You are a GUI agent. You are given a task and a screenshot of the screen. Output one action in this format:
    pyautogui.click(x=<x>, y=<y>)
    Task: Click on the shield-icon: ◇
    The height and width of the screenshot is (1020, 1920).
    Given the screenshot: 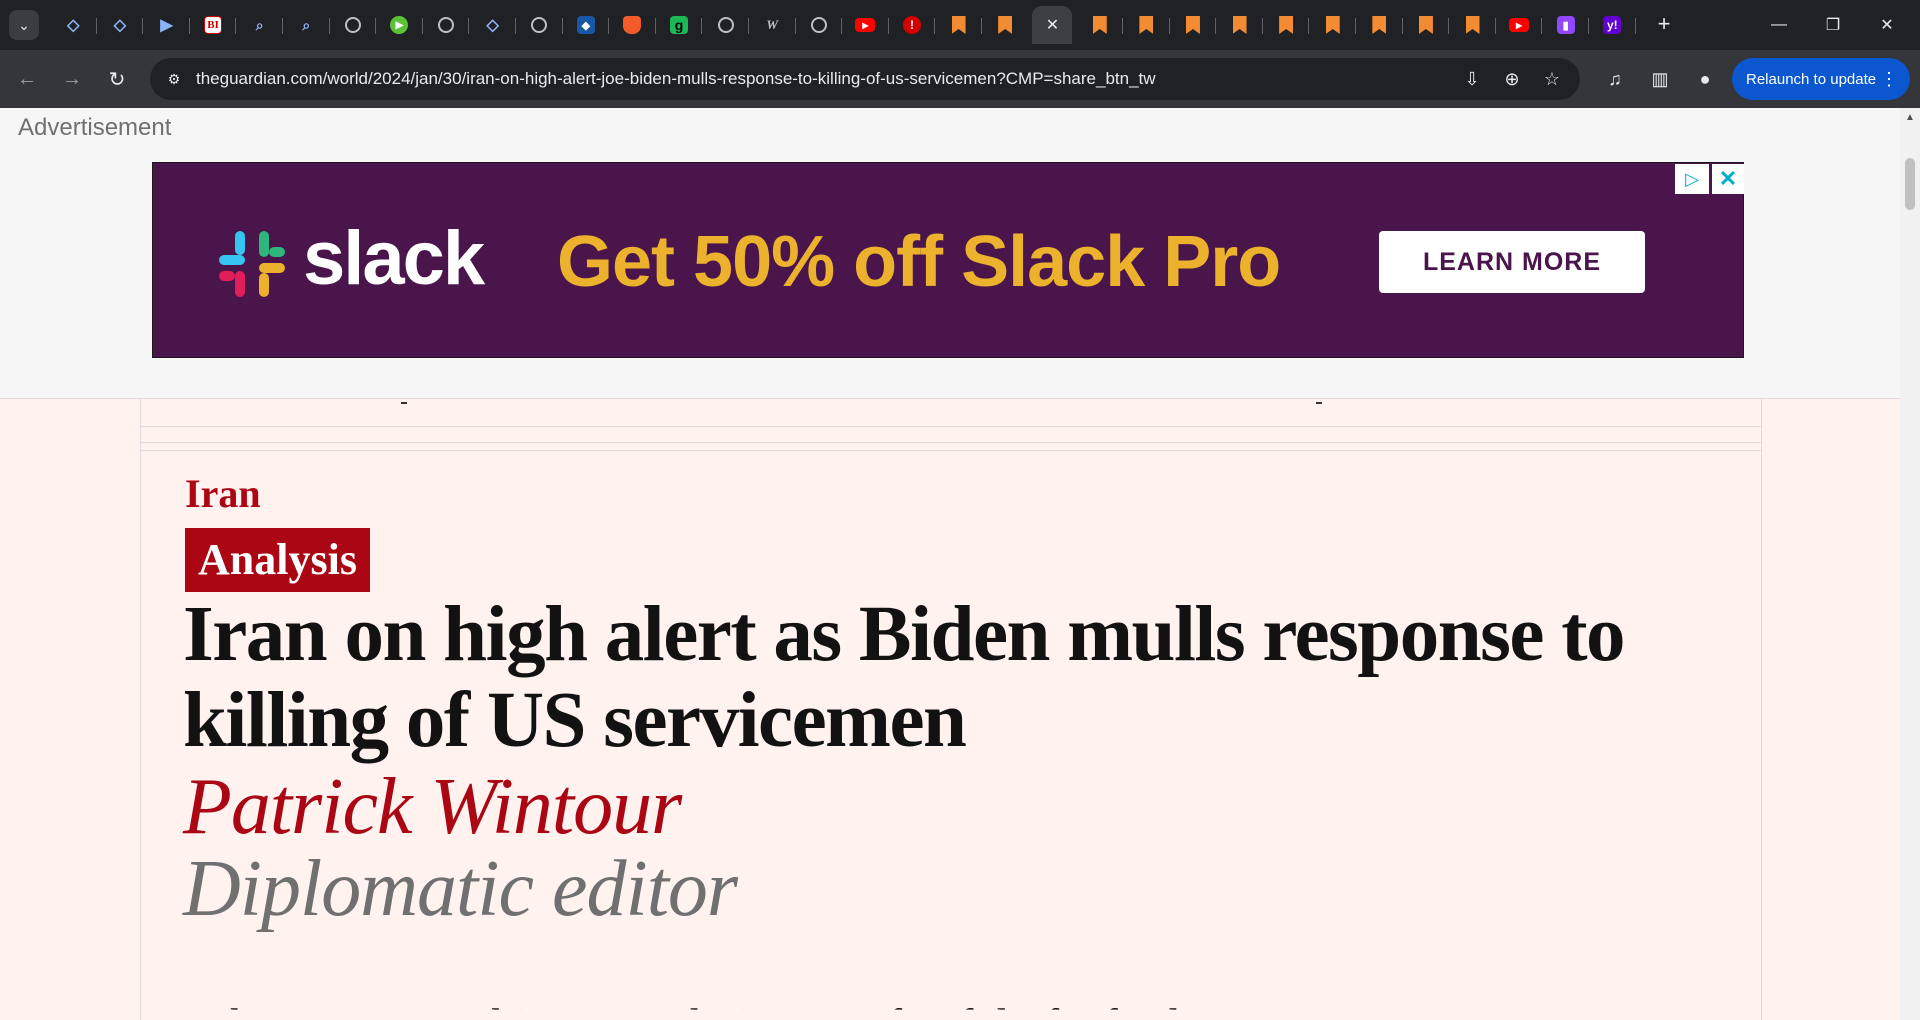 What is the action you would take?
    pyautogui.click(x=73, y=25)
    